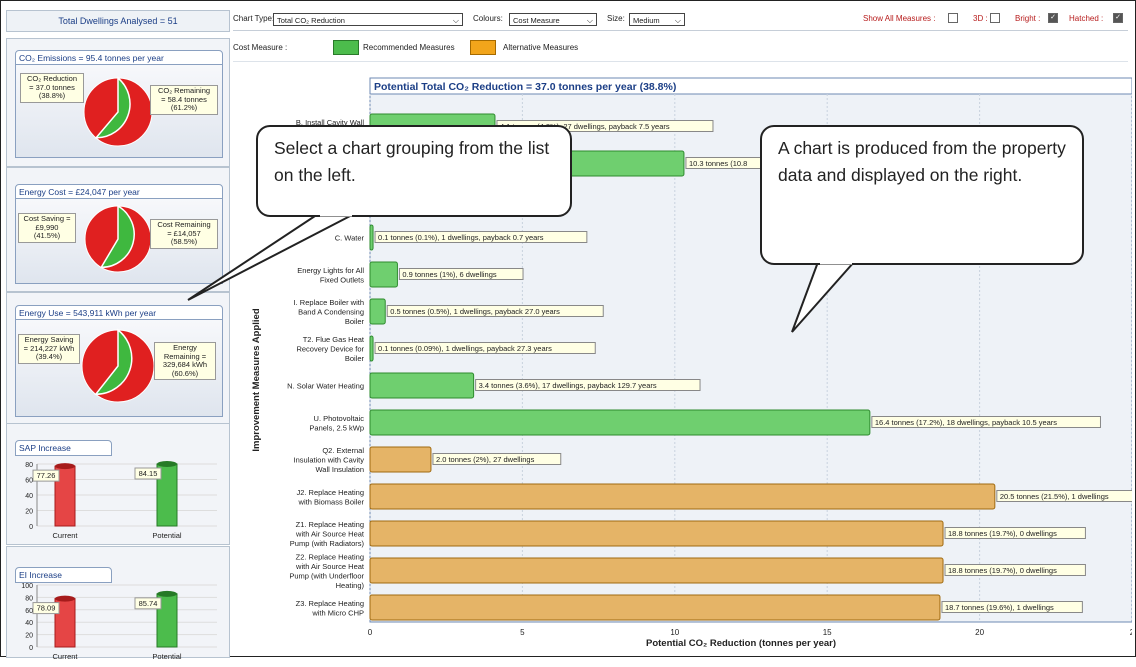 The width and height of the screenshot is (1136, 667). What do you see at coordinates (330, 349) in the screenshot?
I see `bar-category-label: Recovery Device for` at bounding box center [330, 349].